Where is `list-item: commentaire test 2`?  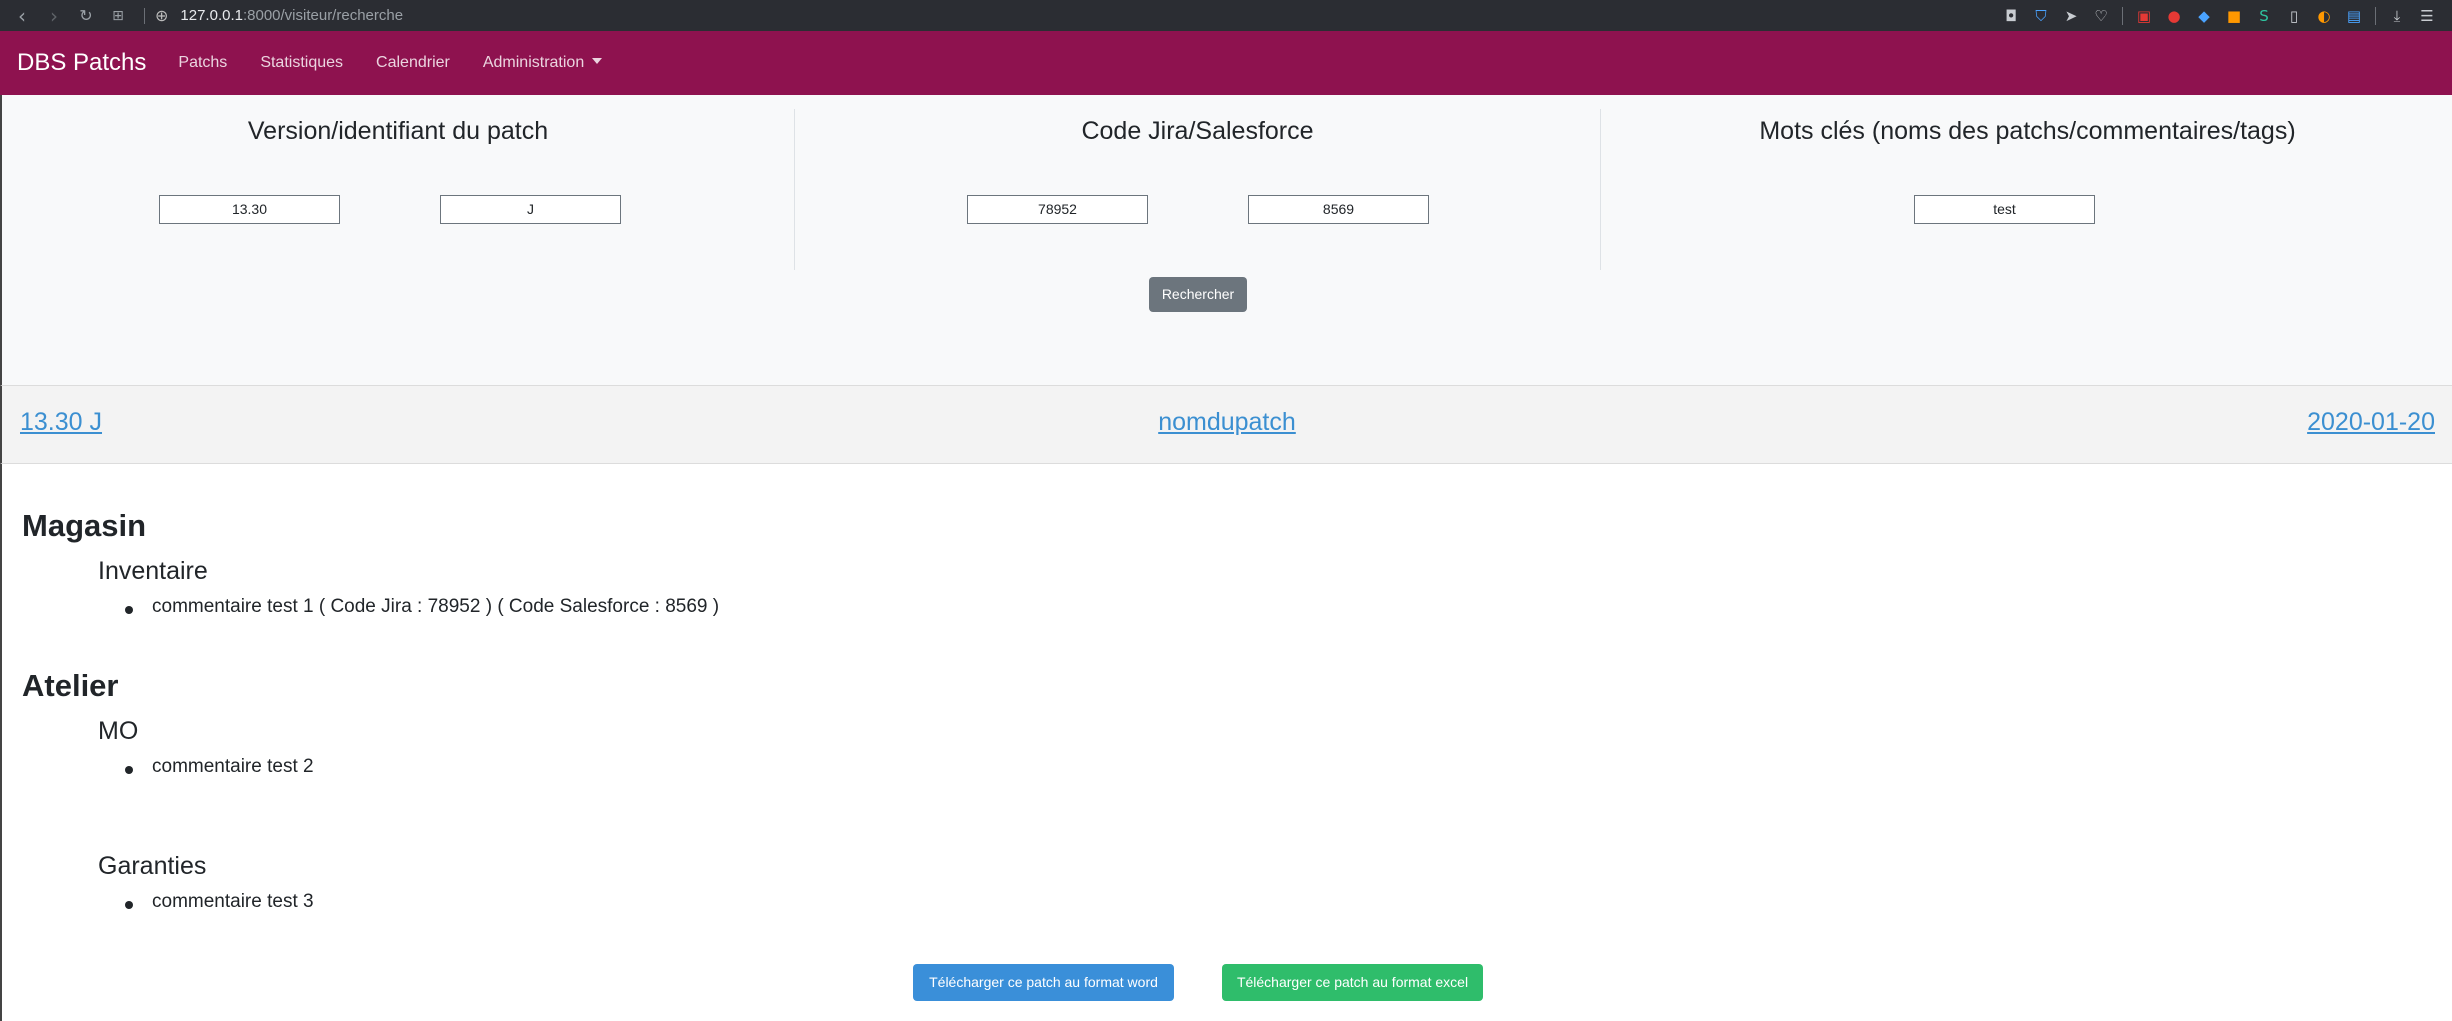
list-item: commentaire test 2 is located at coordinates (233, 766).